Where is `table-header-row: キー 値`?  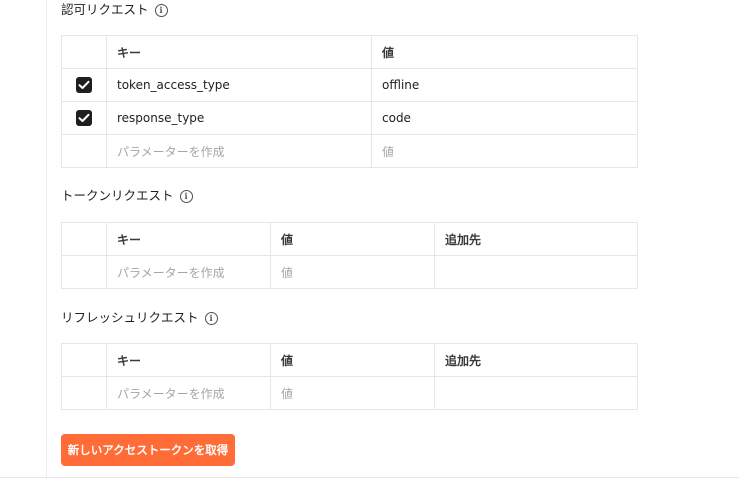 table-header-row: キー 値 is located at coordinates (349, 52).